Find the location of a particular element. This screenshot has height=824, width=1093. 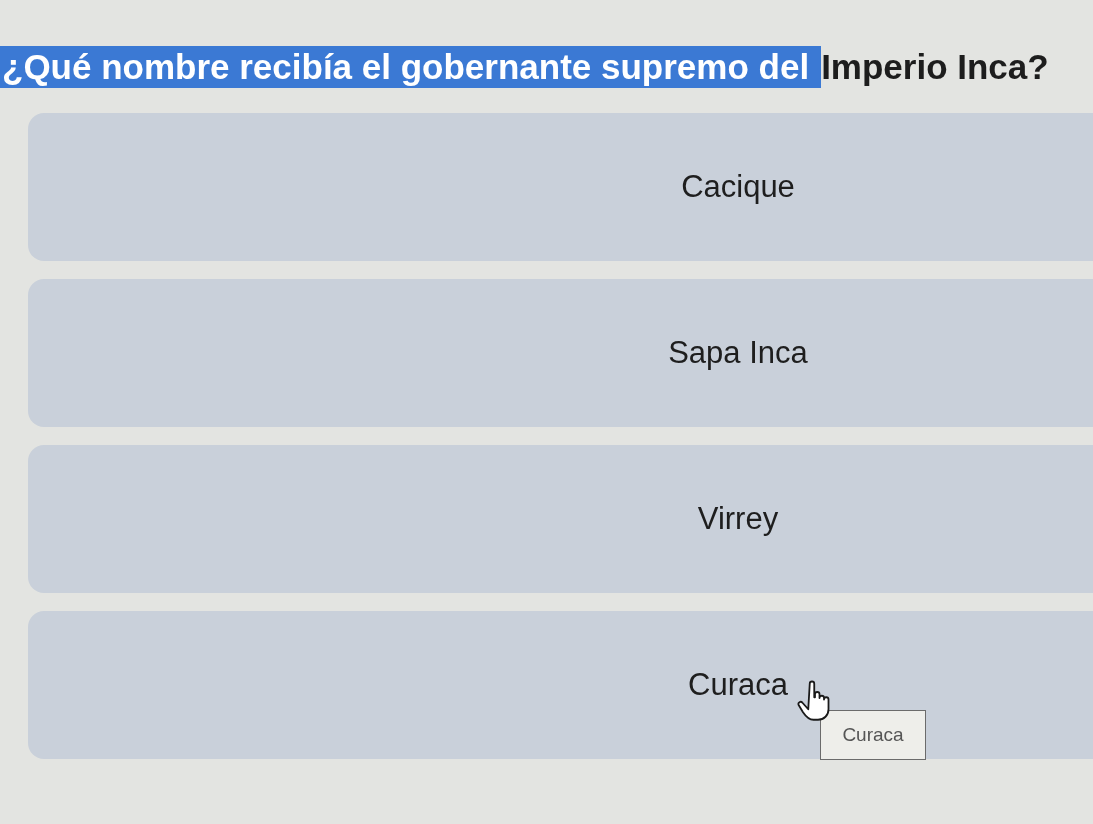

tooltip: Curaca is located at coordinates (873, 735).